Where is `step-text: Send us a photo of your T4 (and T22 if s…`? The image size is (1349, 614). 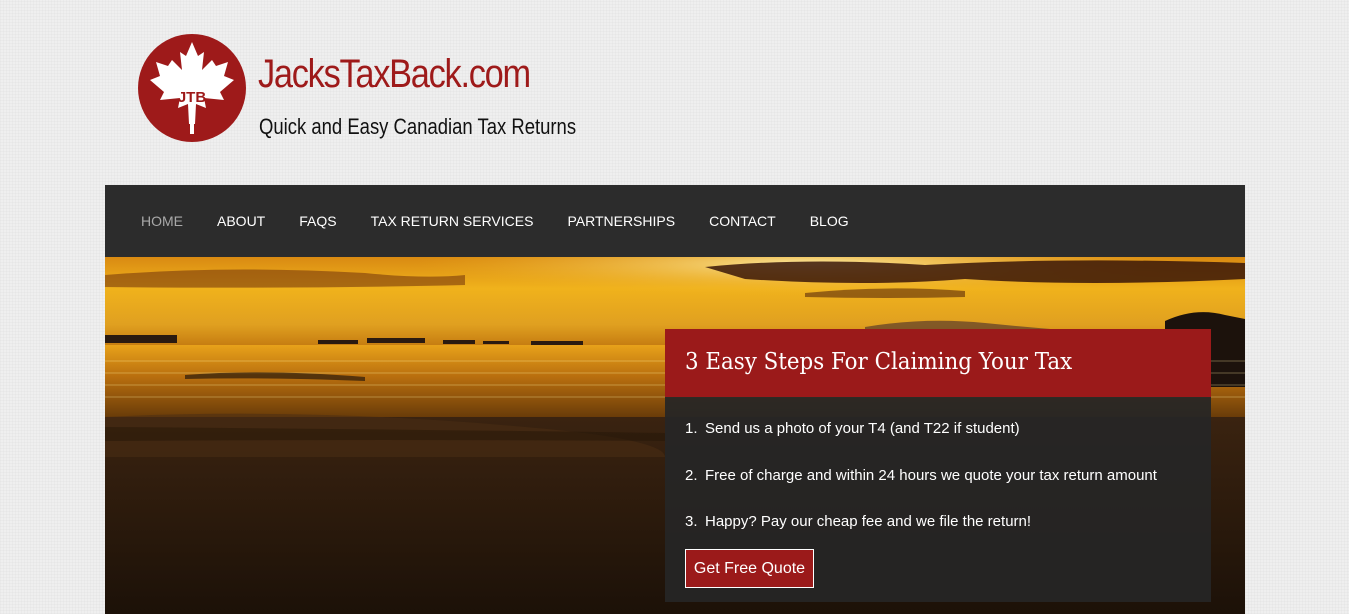
step-text: Send us a photo of your T4 (and T22 if s… is located at coordinates (862, 428).